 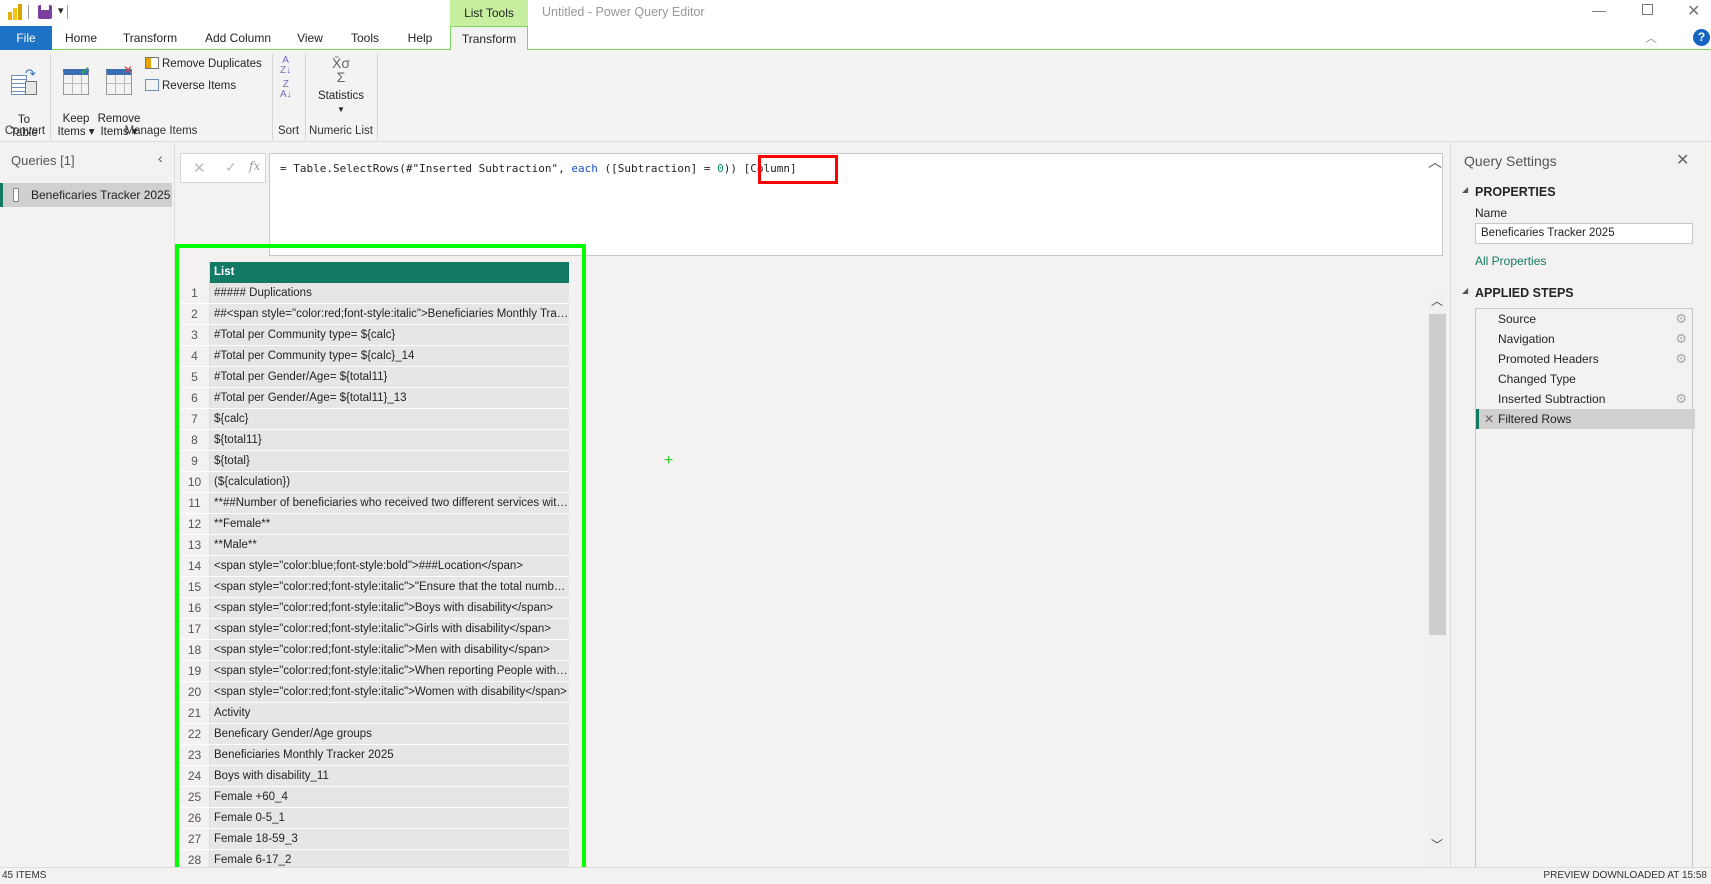 What do you see at coordinates (1435, 162) in the screenshot?
I see `collapse-formula-icon: ︿` at bounding box center [1435, 162].